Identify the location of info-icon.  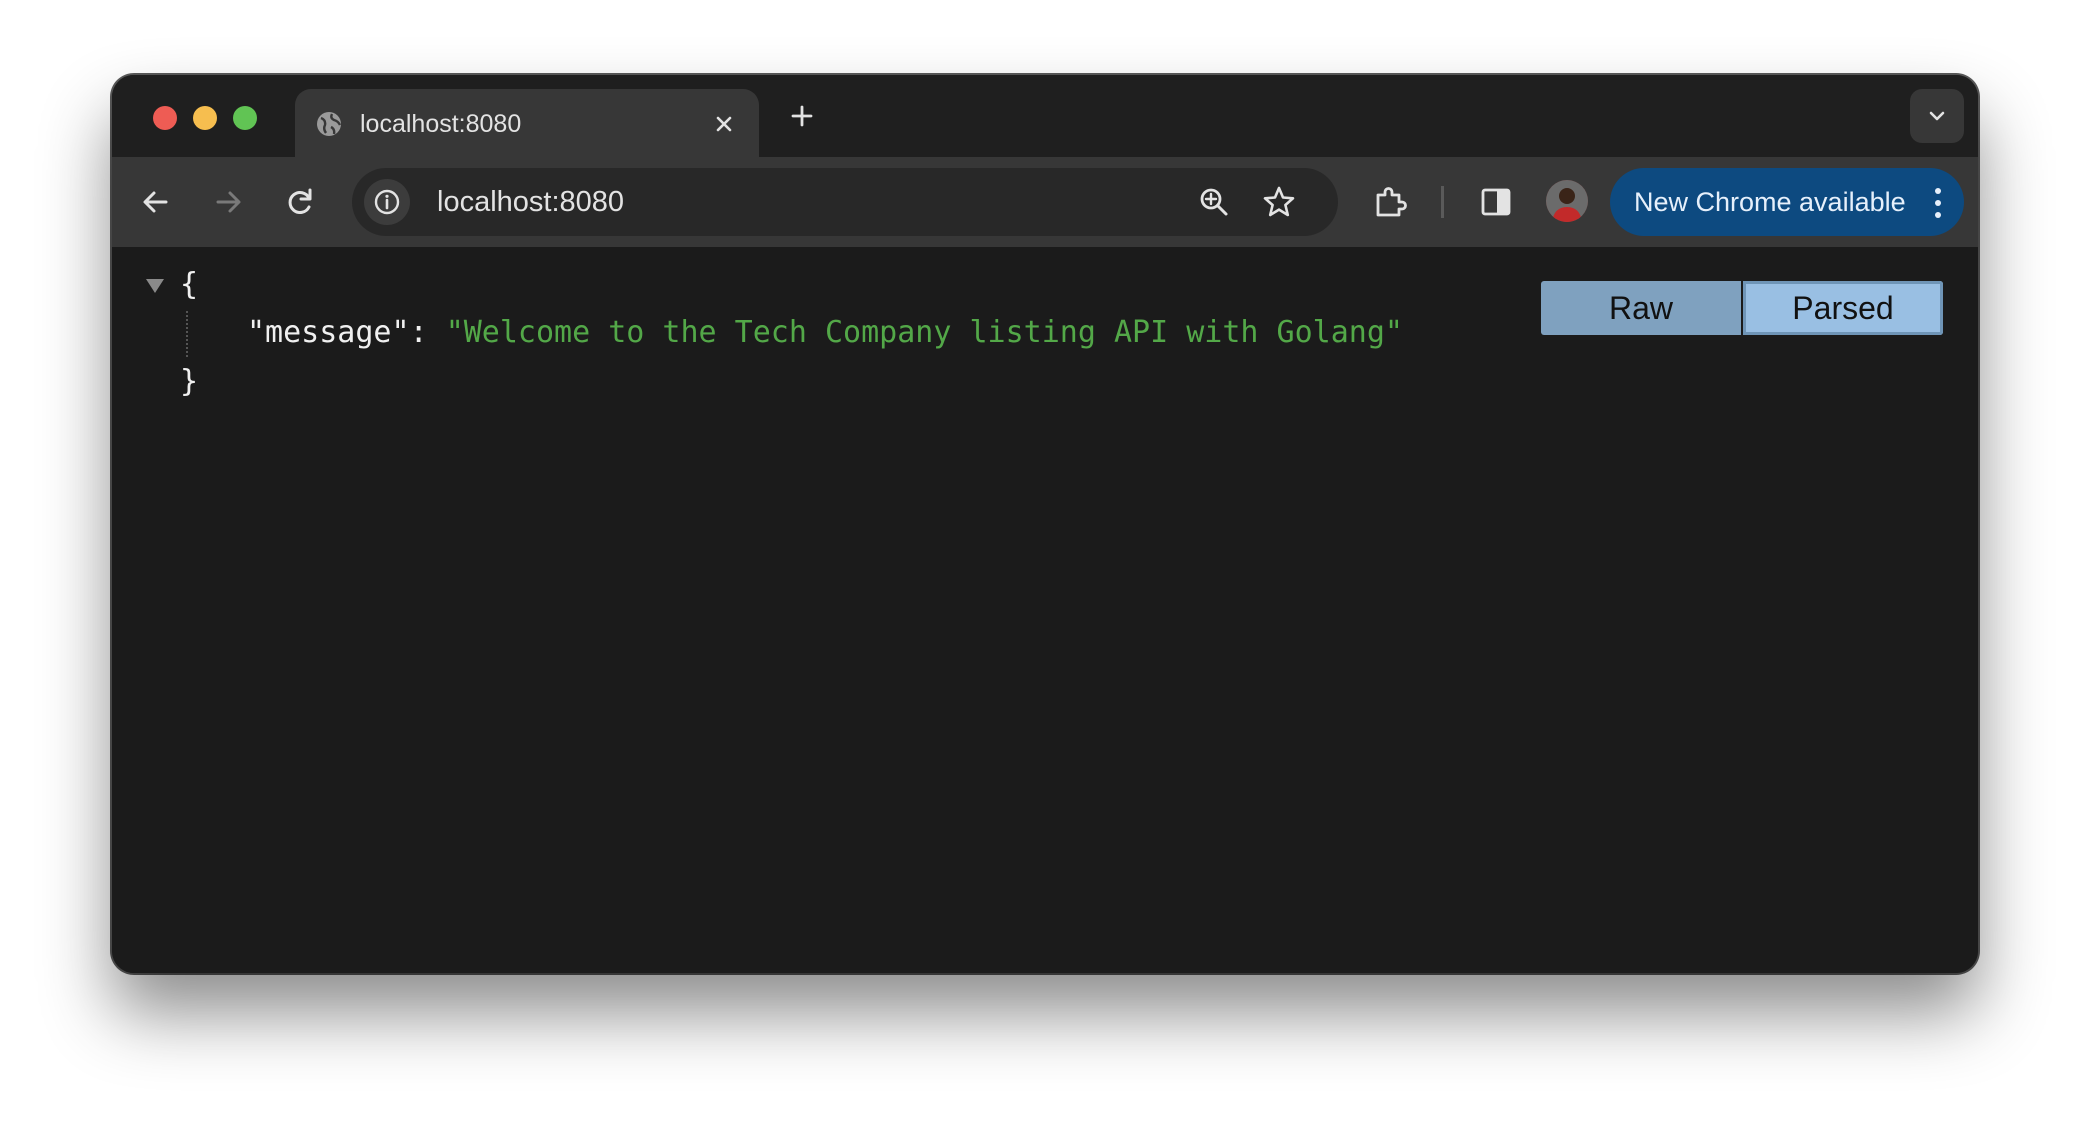
(387, 202).